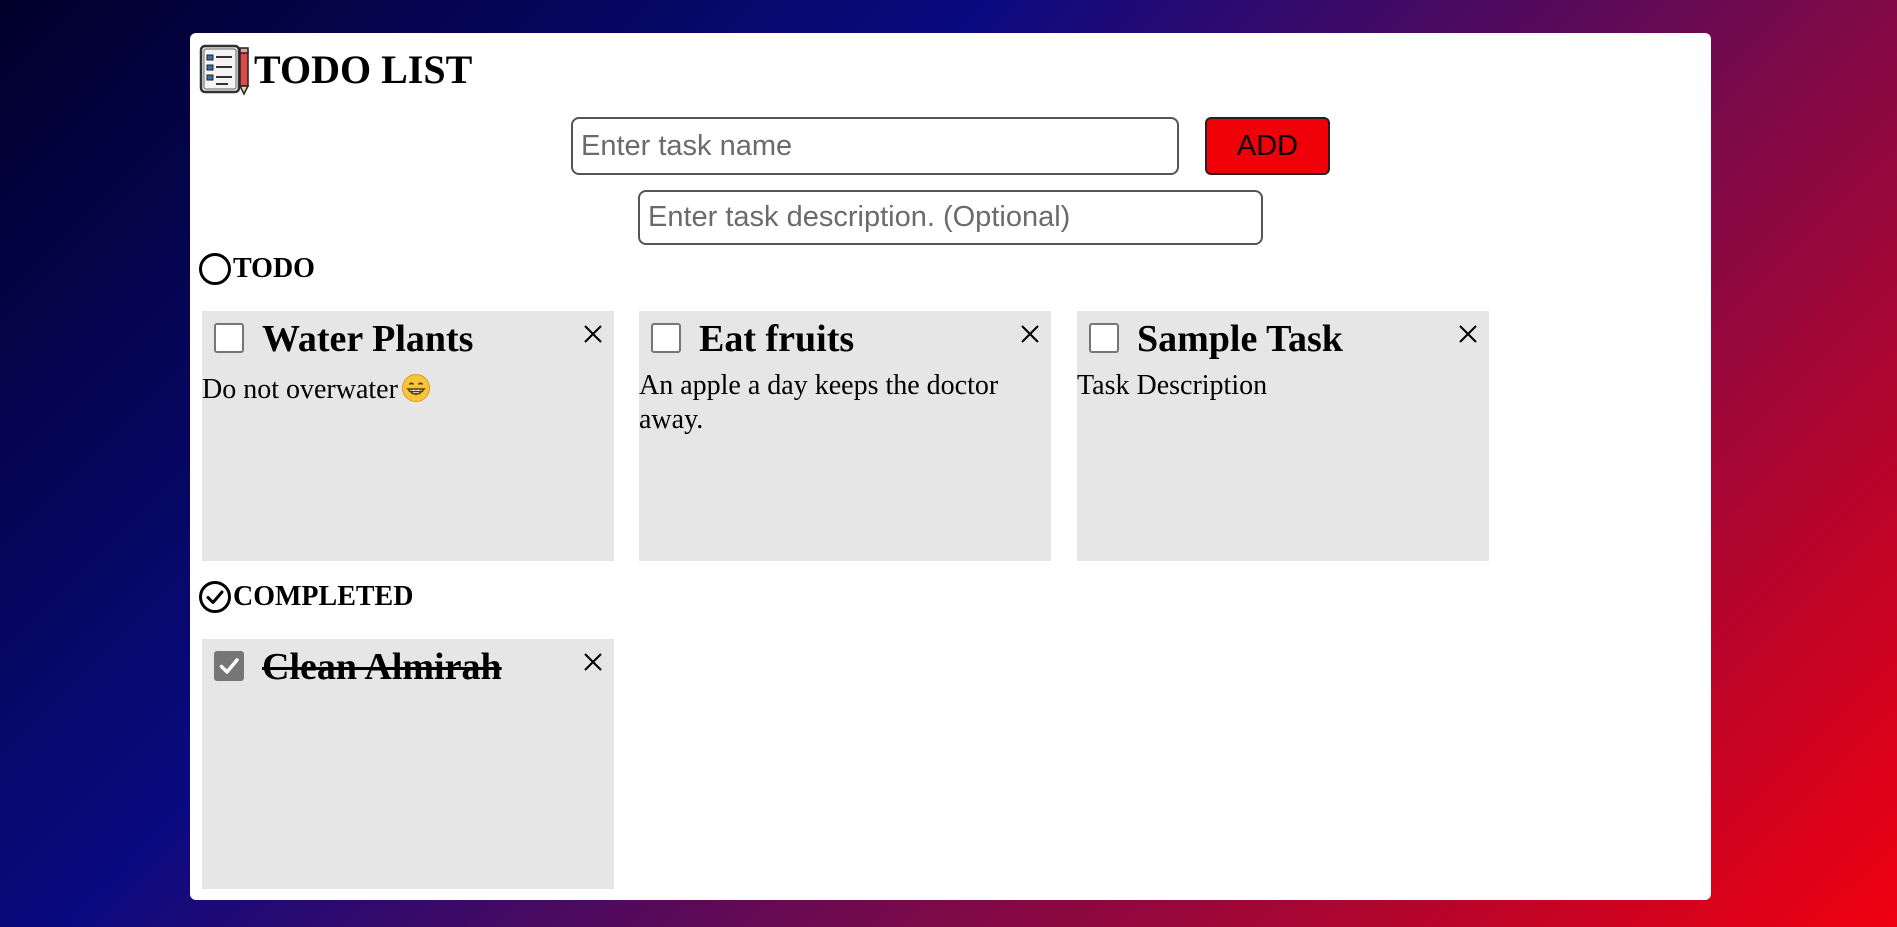 Image resolution: width=1897 pixels, height=927 pixels. I want to click on task-card: Water Plants Do not overwater, so click(408, 436).